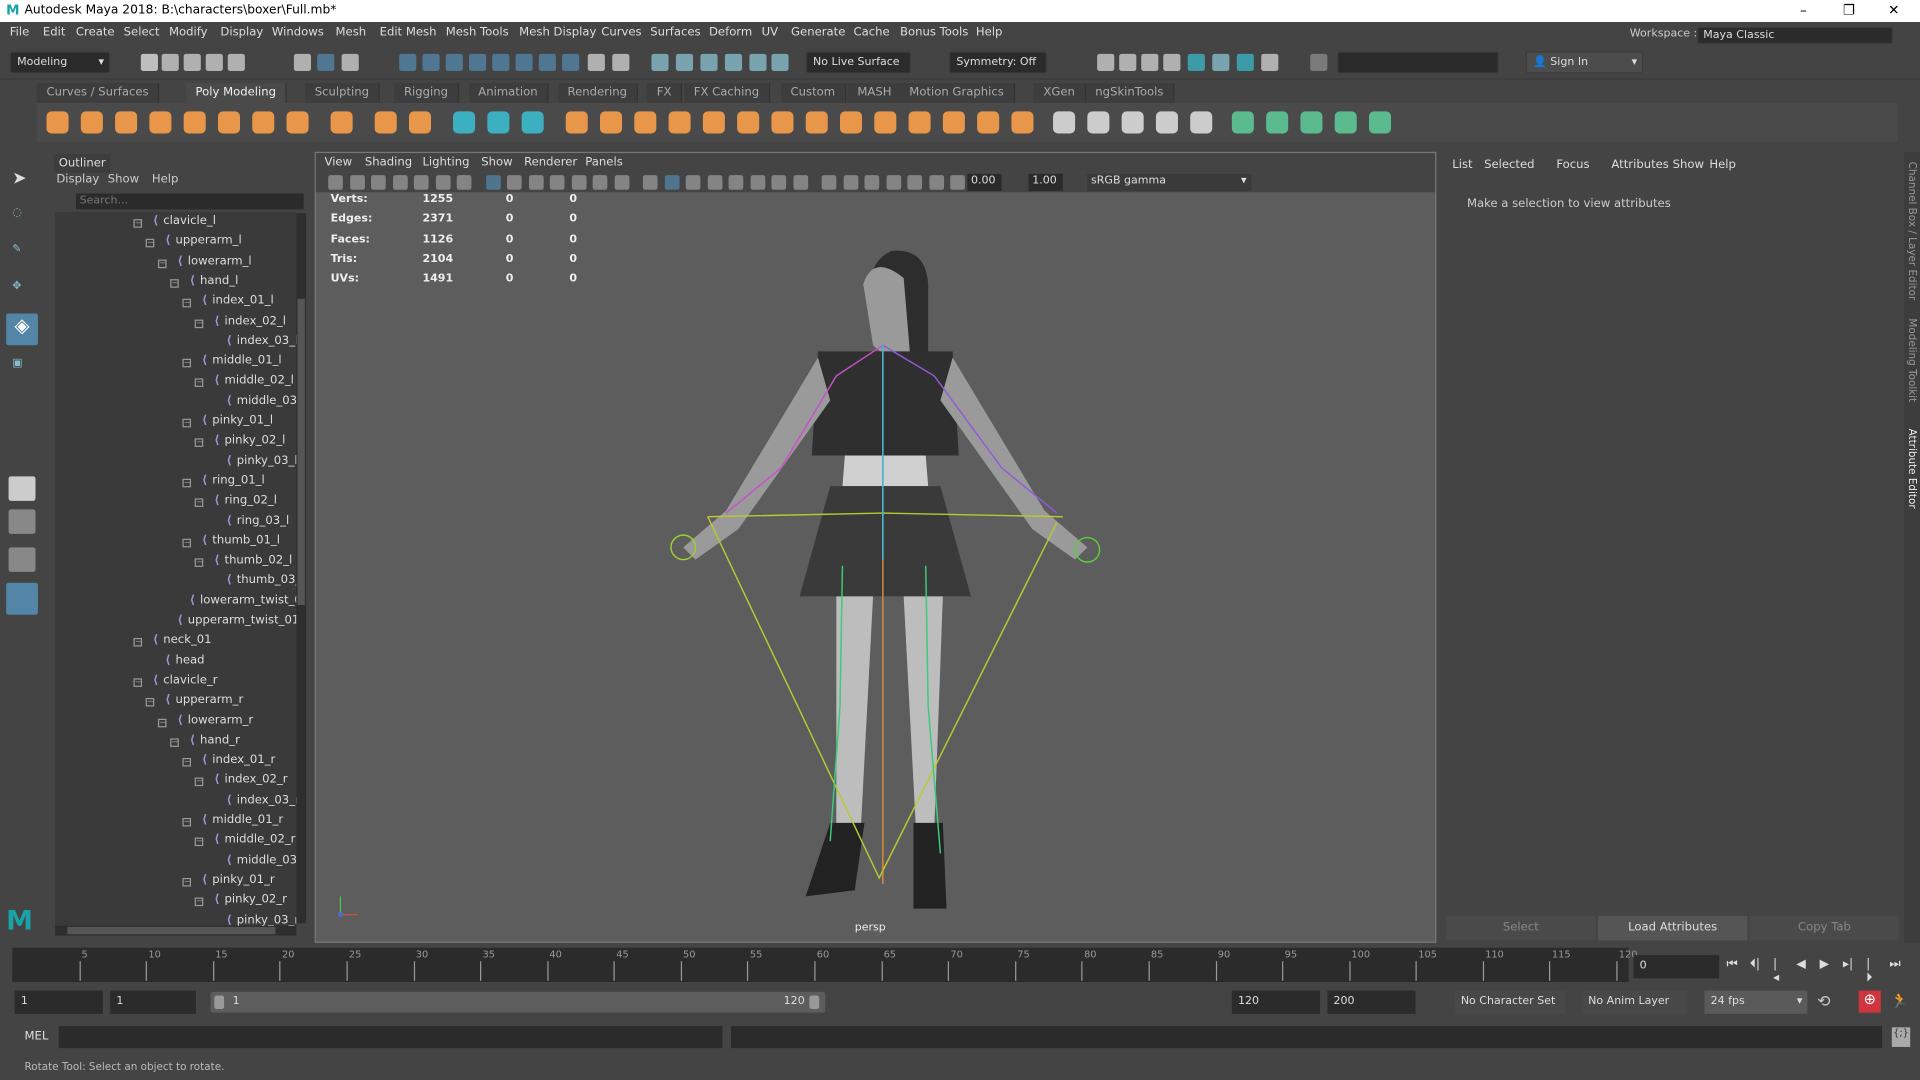 The width and height of the screenshot is (1920, 1080). Describe the element at coordinates (184, 663) in the screenshot. I see `outliner-item: ⟨ head` at that location.